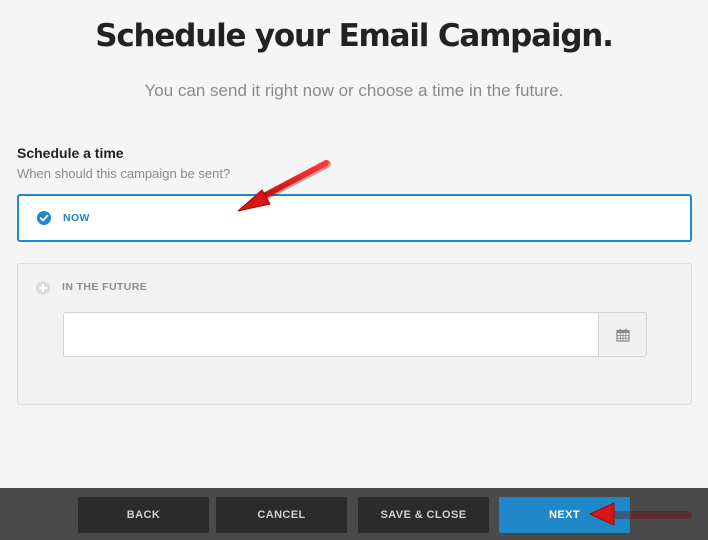 Image resolution: width=708 pixels, height=540 pixels. Describe the element at coordinates (43, 288) in the screenshot. I see `plus-circle-icon` at that location.